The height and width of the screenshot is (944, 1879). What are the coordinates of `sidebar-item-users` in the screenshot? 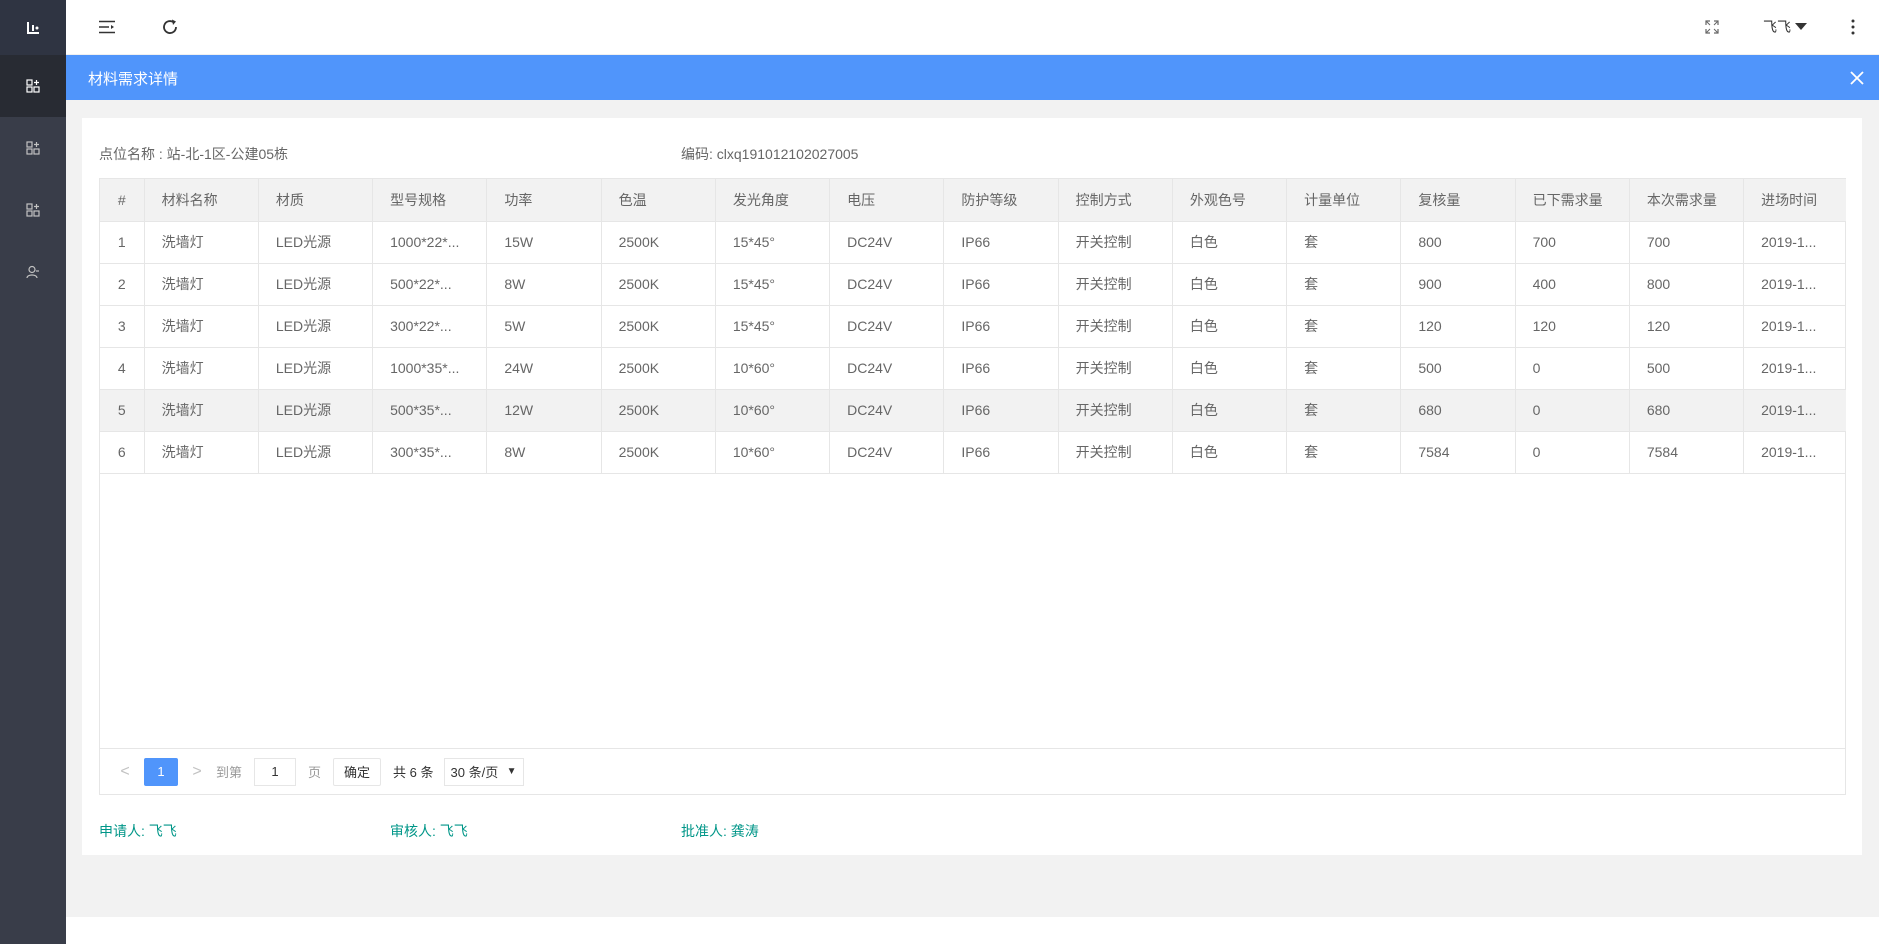 It's located at (33, 272).